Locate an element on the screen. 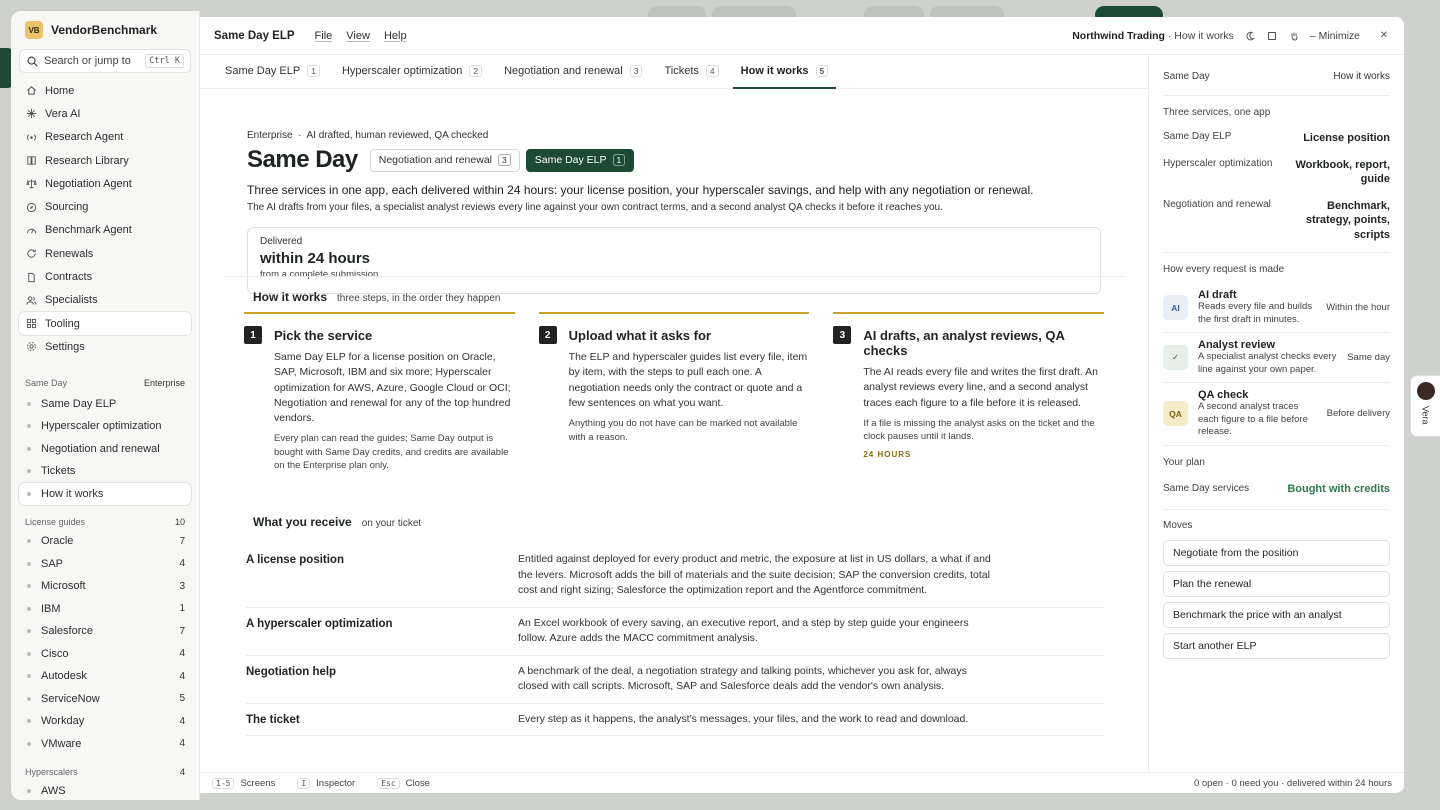 This screenshot has width=1440, height=810. services-title: Three services, one app is located at coordinates (1217, 112).